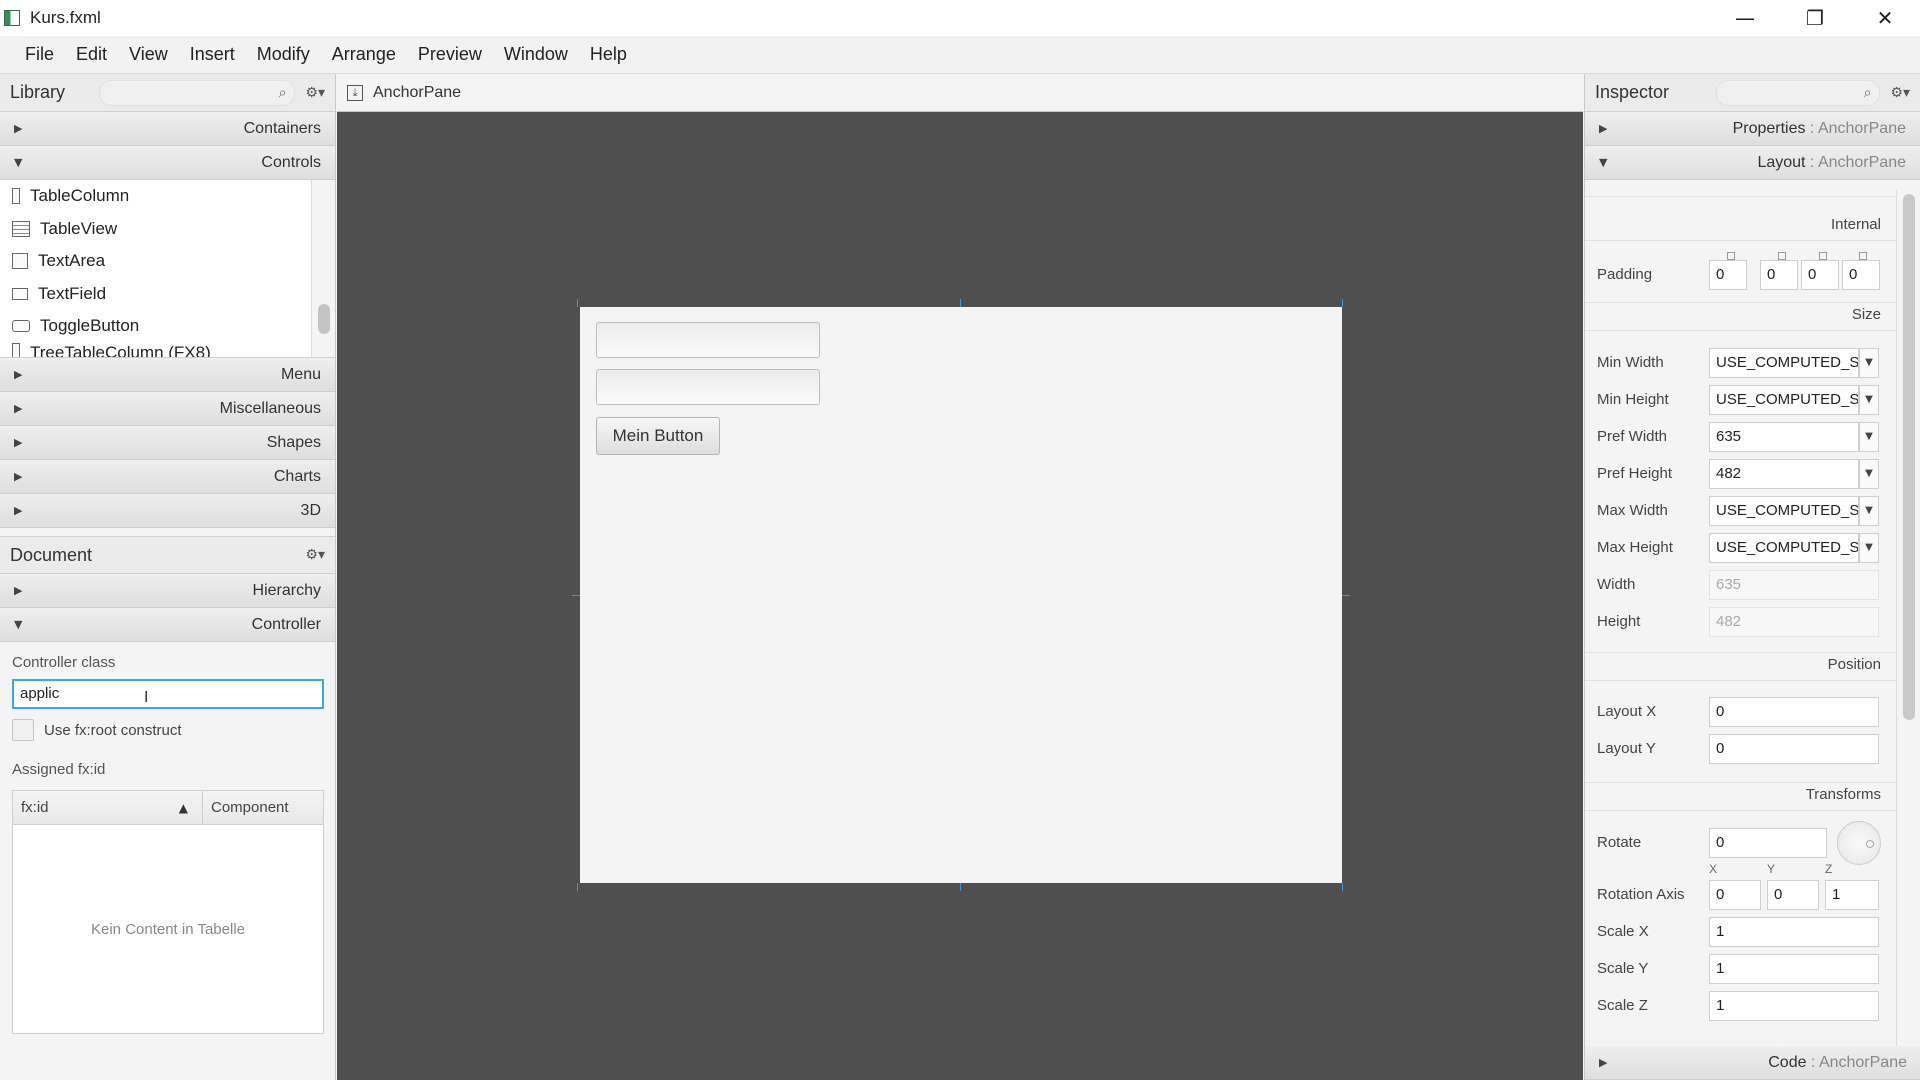 Image resolution: width=1920 pixels, height=1080 pixels. What do you see at coordinates (167, 591) in the screenshot?
I see `section-hierarchy: ▶ Hierarchy` at bounding box center [167, 591].